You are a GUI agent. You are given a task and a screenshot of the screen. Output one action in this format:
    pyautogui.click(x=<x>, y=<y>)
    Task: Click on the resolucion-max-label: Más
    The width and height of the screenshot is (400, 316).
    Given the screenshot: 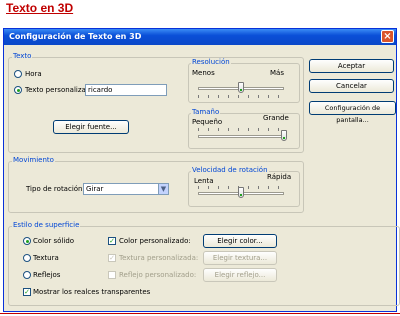 What is the action you would take?
    pyautogui.click(x=277, y=73)
    